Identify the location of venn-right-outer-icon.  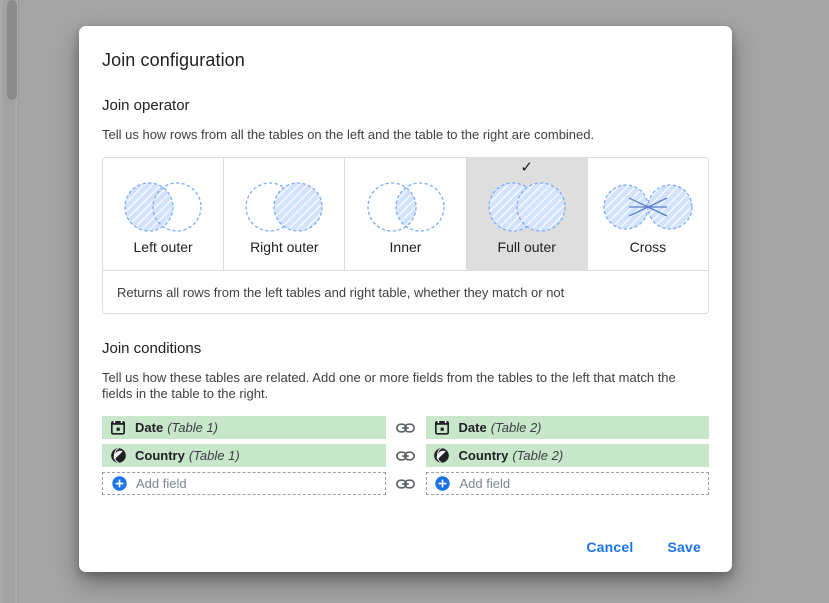
(284, 207).